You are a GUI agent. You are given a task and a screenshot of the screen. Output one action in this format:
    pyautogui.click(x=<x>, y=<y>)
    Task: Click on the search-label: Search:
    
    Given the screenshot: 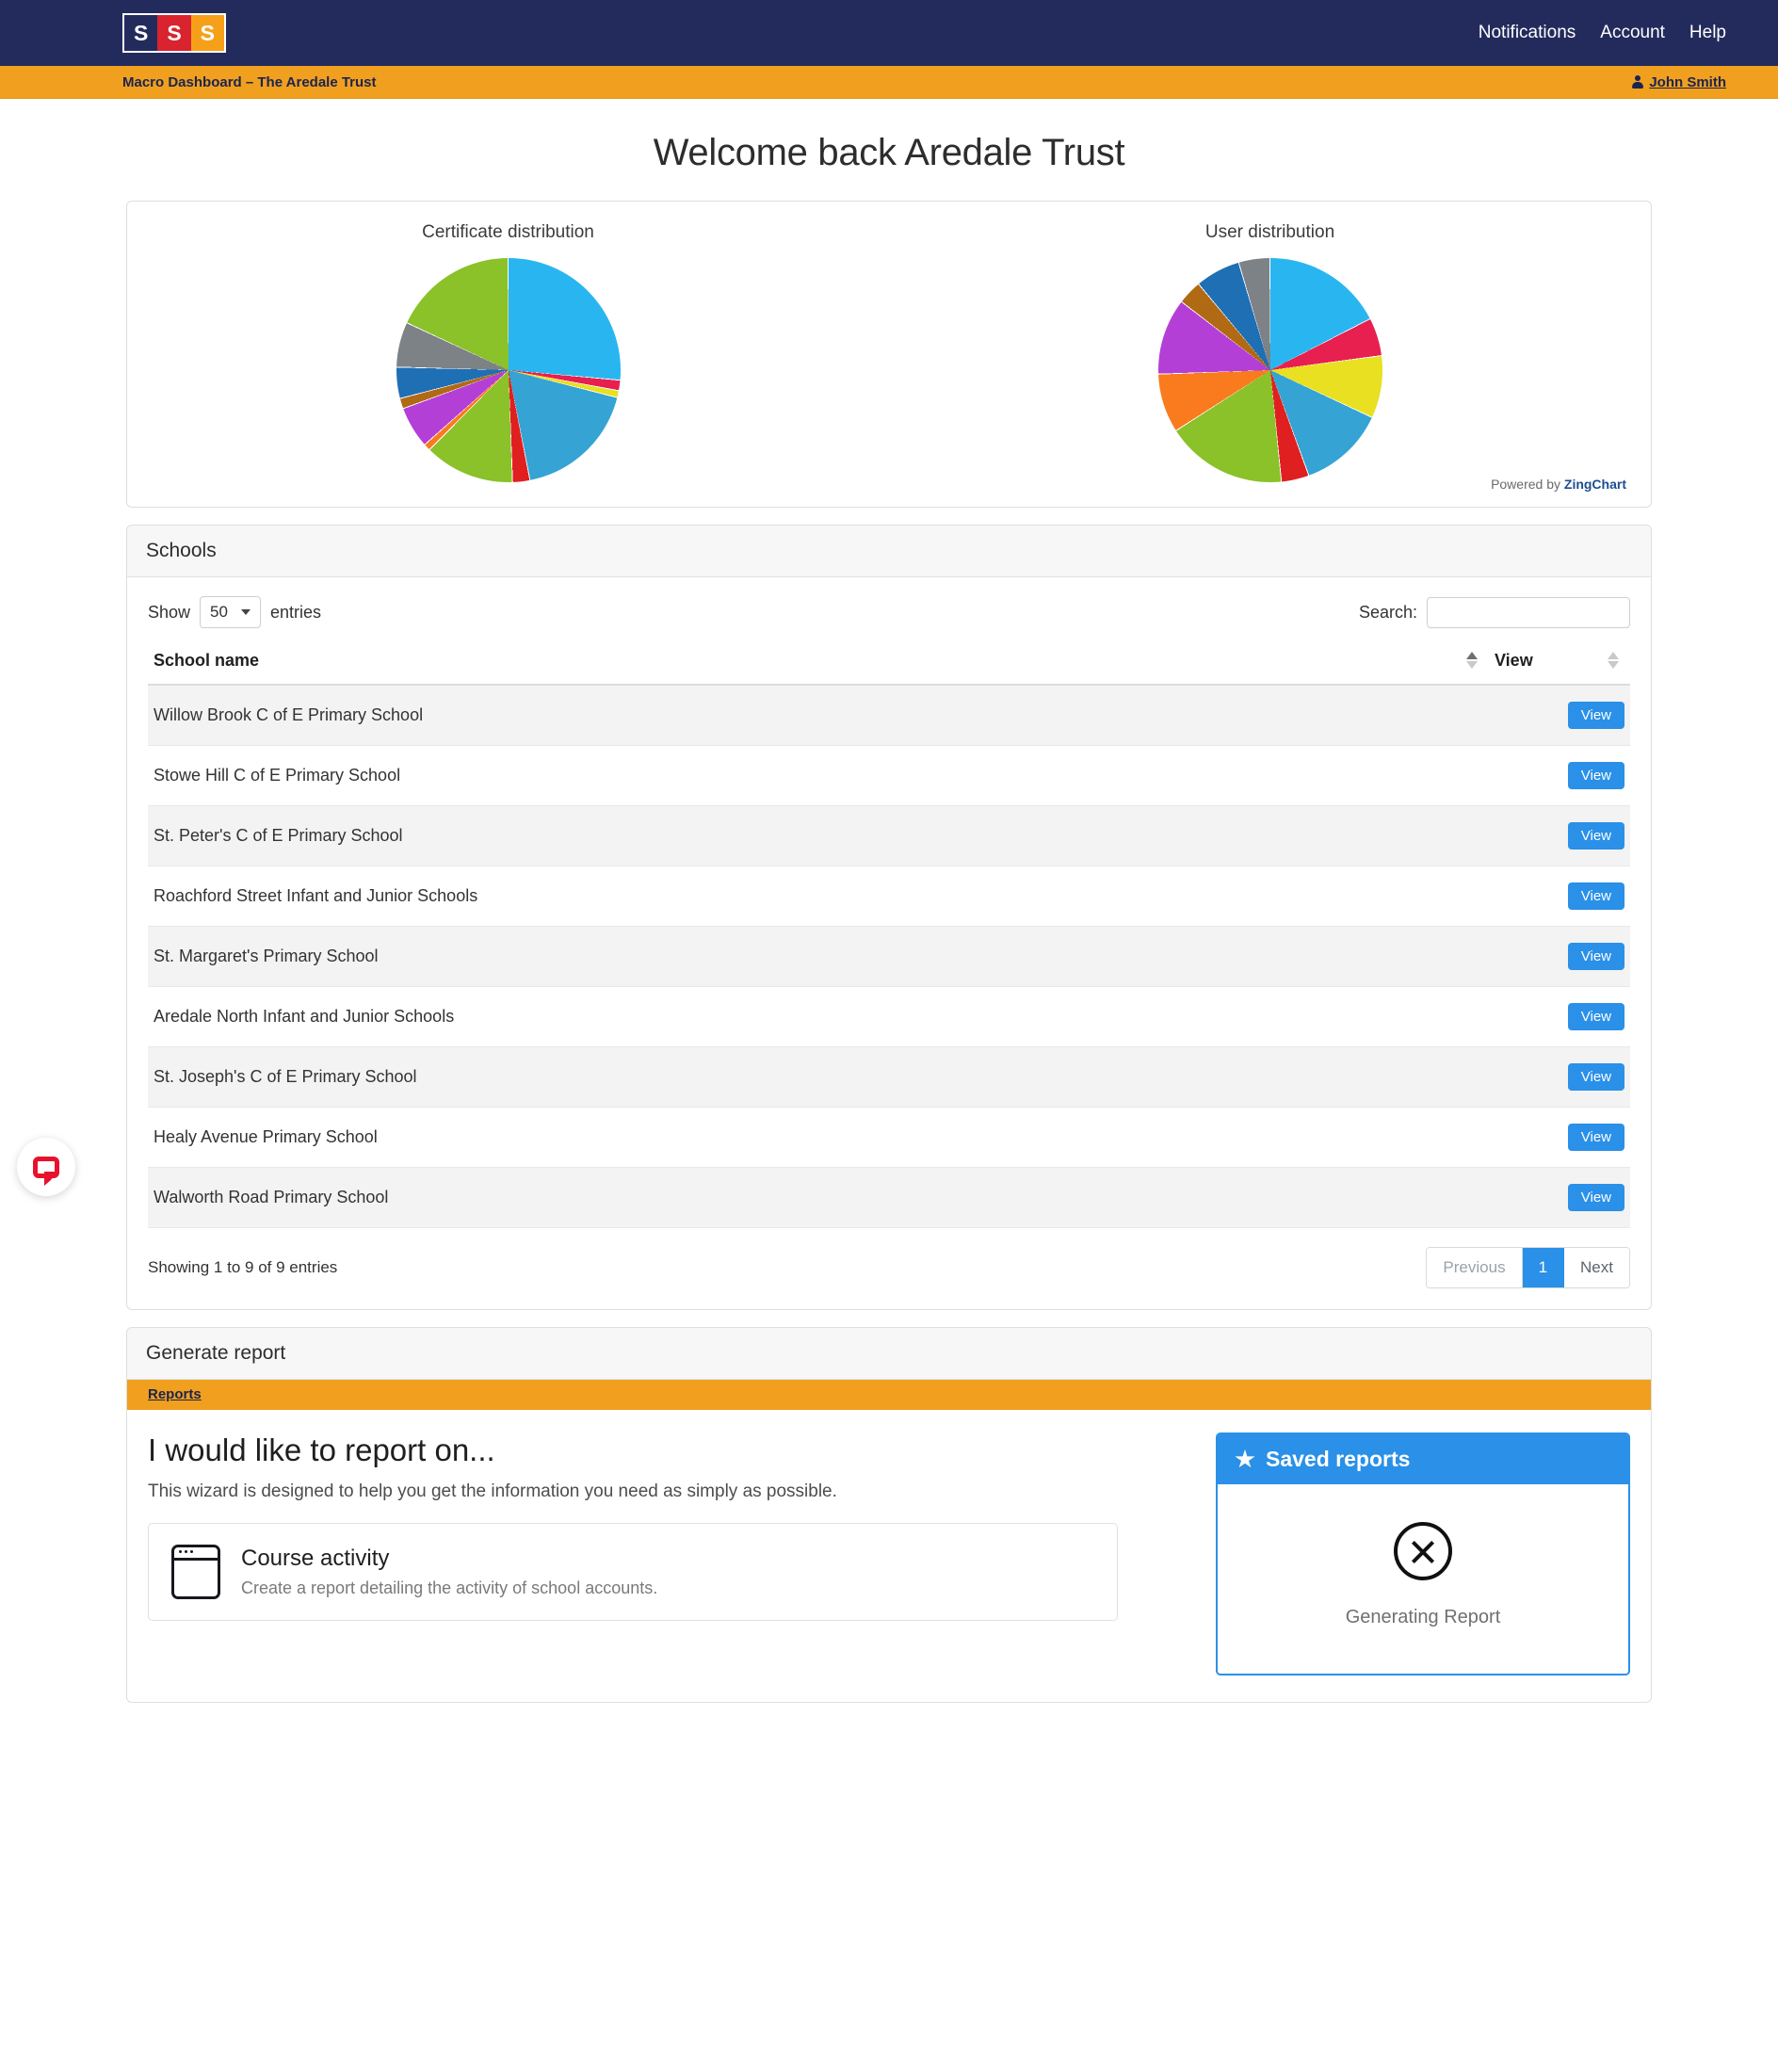 What is the action you would take?
    pyautogui.click(x=1387, y=612)
    